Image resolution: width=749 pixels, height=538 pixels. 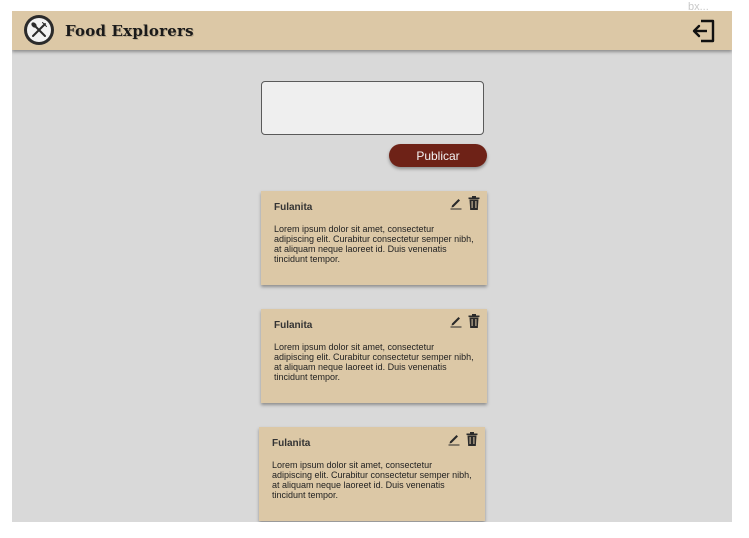 What do you see at coordinates (39, 30) in the screenshot?
I see `fork-spoon-icon` at bounding box center [39, 30].